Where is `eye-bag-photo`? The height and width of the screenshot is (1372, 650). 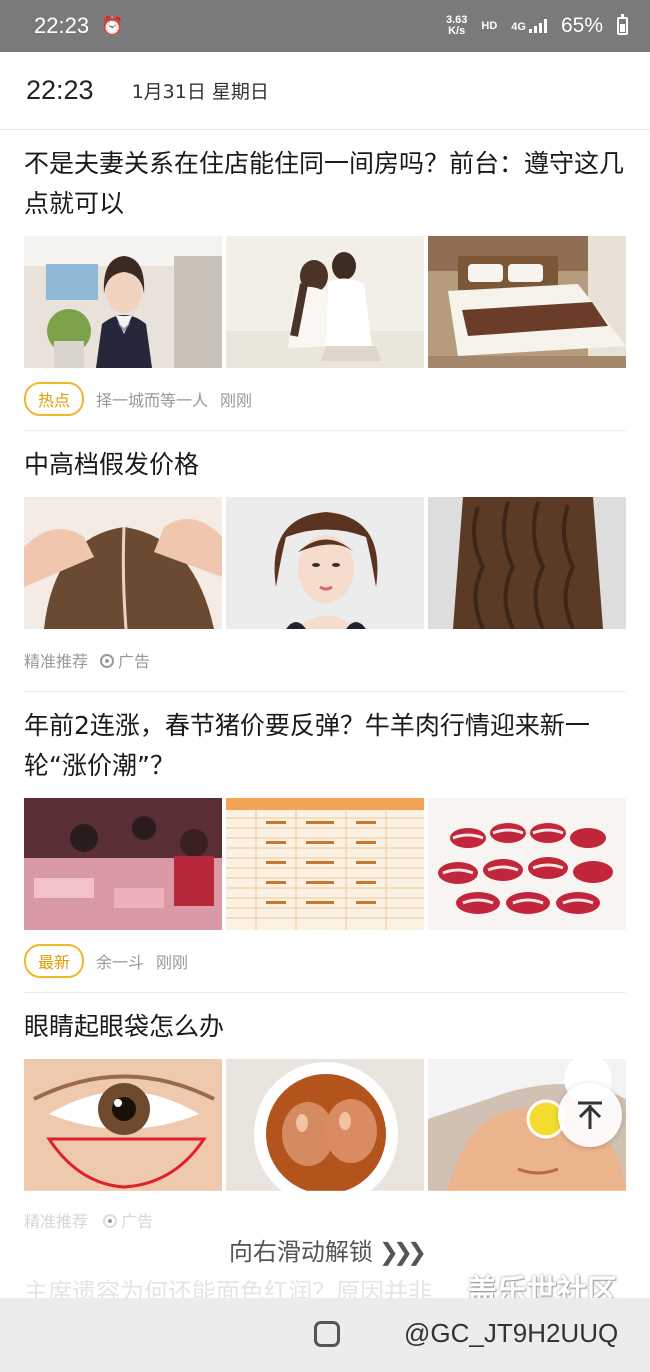
eye-bag-photo is located at coordinates (123, 1125).